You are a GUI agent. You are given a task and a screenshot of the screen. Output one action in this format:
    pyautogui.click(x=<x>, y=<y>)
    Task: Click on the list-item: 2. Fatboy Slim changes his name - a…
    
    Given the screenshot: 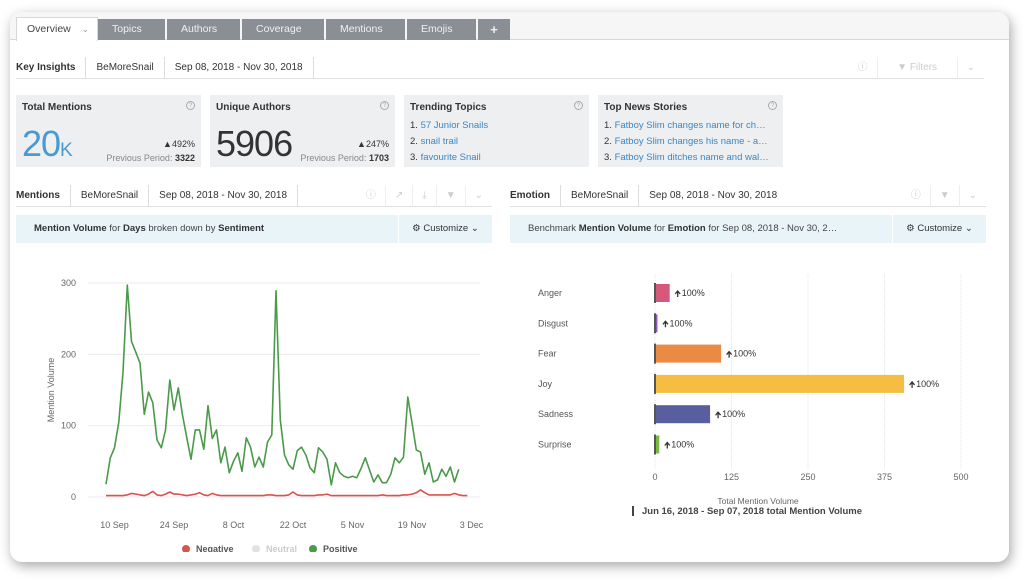 What is the action you would take?
    pyautogui.click(x=686, y=141)
    